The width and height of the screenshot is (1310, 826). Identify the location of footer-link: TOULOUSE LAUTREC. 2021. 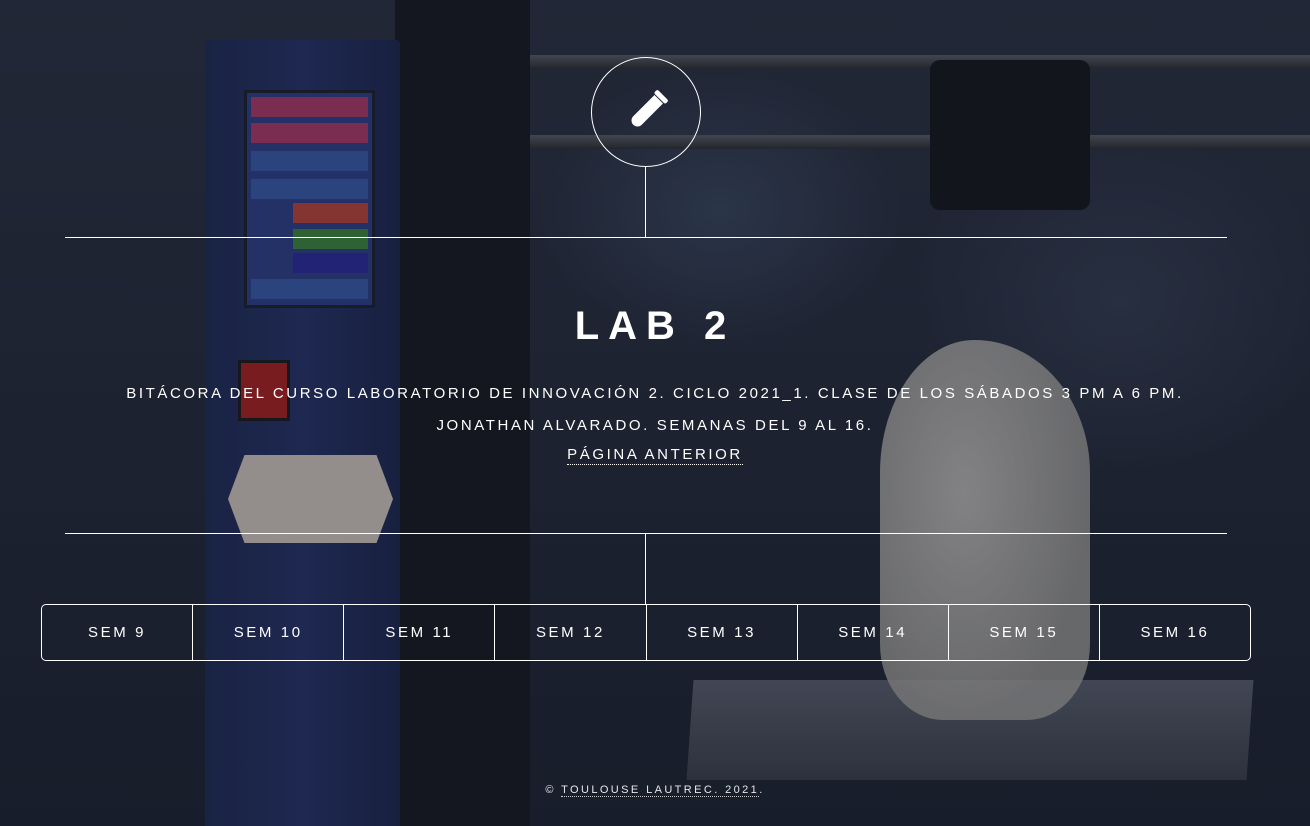
(660, 790).